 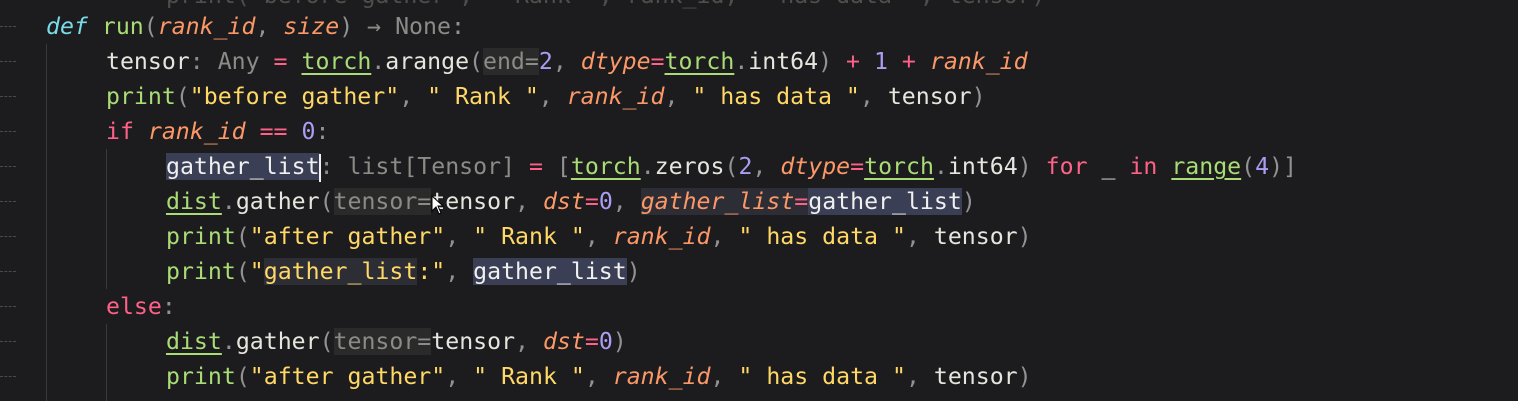 I want to click on string: ", so click(x=256, y=271).